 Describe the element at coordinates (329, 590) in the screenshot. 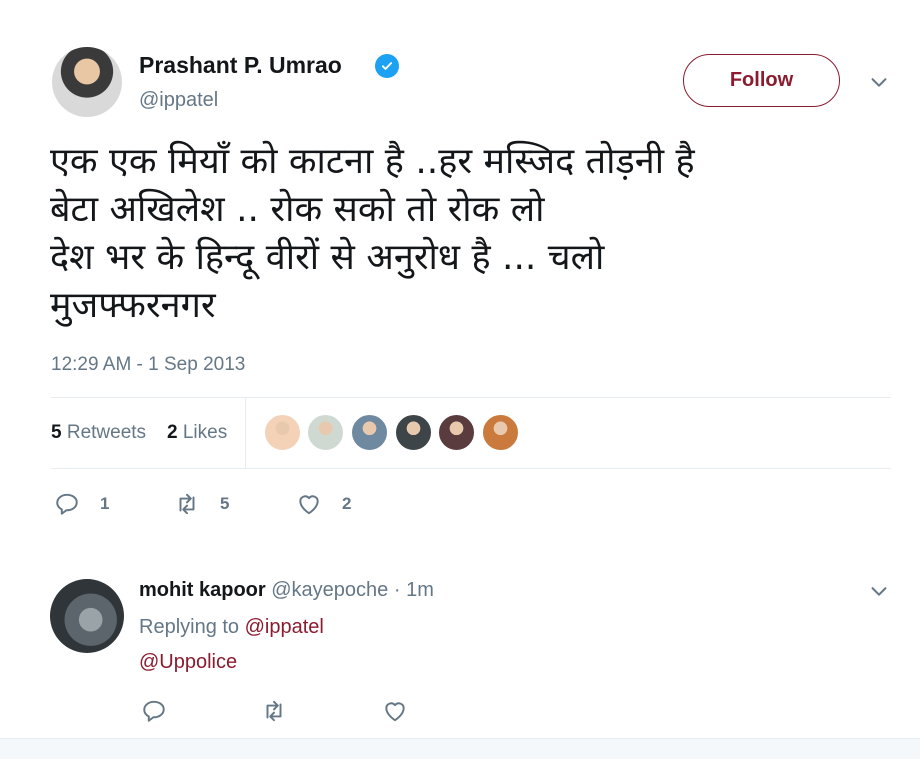

I see `reply-author-handle: @kayepoche` at that location.